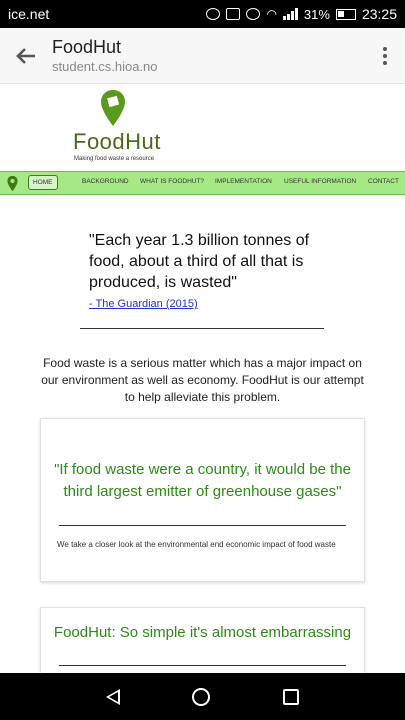 This screenshot has height=720, width=405. What do you see at coordinates (29, 14) in the screenshot?
I see `carrier-label: ice.net` at bounding box center [29, 14].